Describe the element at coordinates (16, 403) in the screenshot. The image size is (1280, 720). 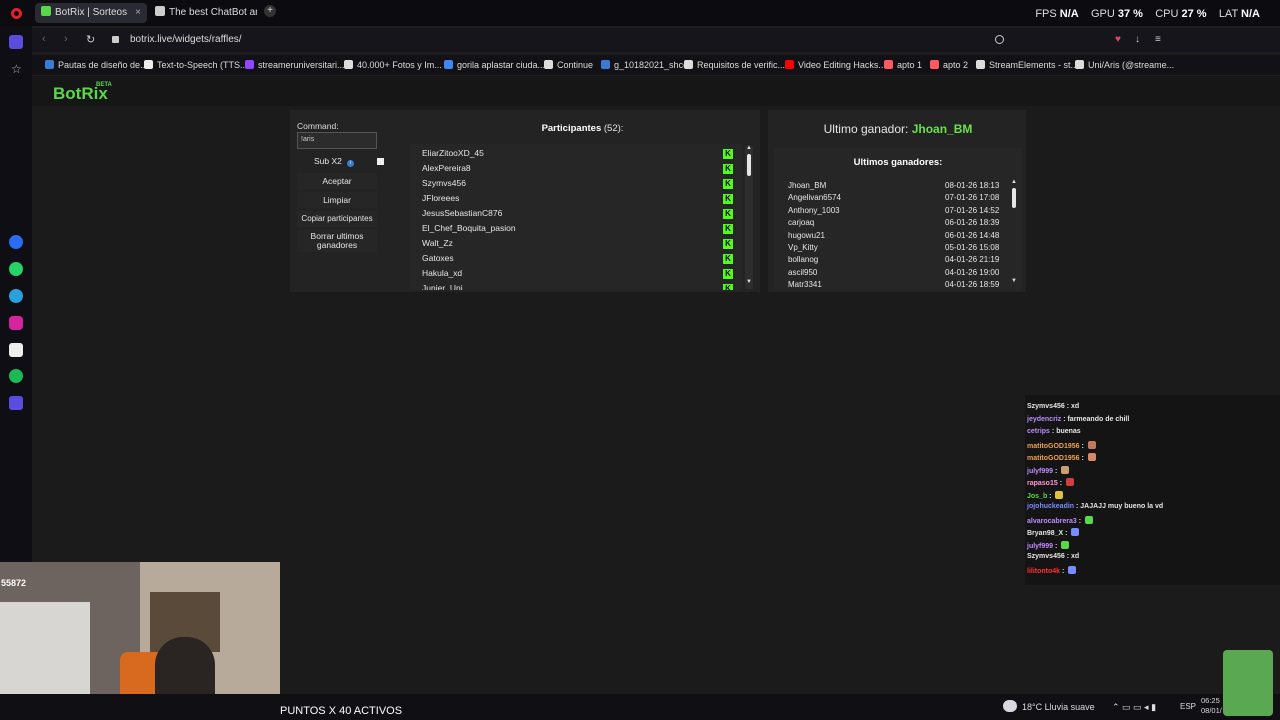
I see `player-icon` at that location.